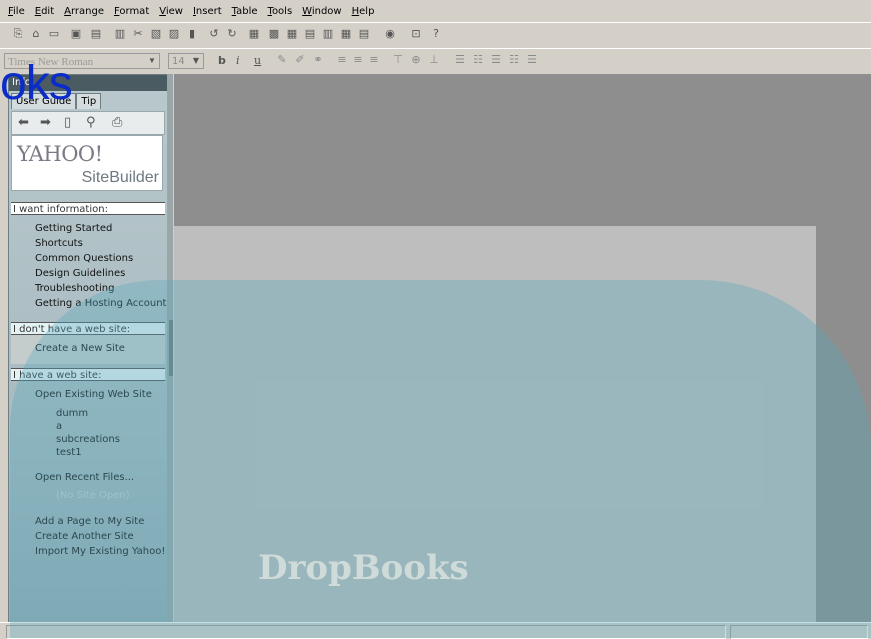 This screenshot has width=871, height=639. I want to click on text-box-icon: ▦, so click(254, 34).